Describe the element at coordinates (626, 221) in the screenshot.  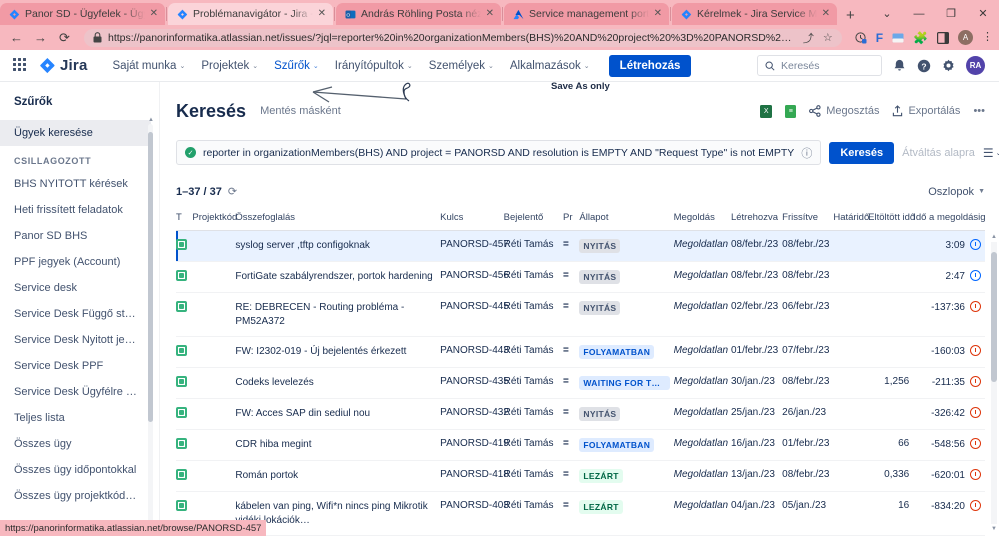
I see `column-header: Állapot` at that location.